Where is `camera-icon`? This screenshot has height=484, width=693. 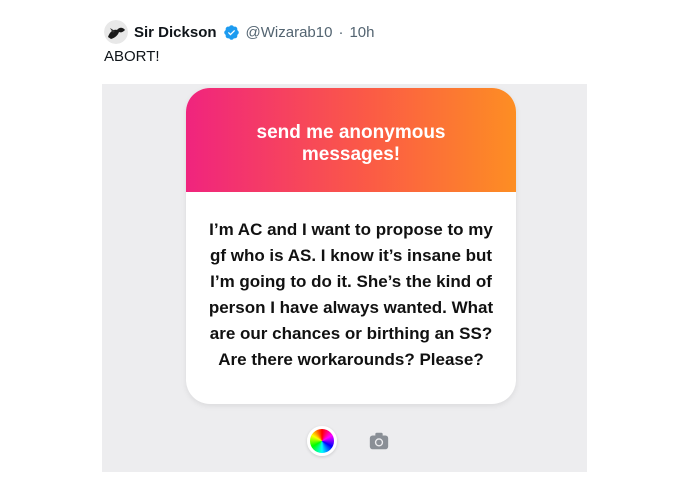
camera-icon is located at coordinates (379, 441).